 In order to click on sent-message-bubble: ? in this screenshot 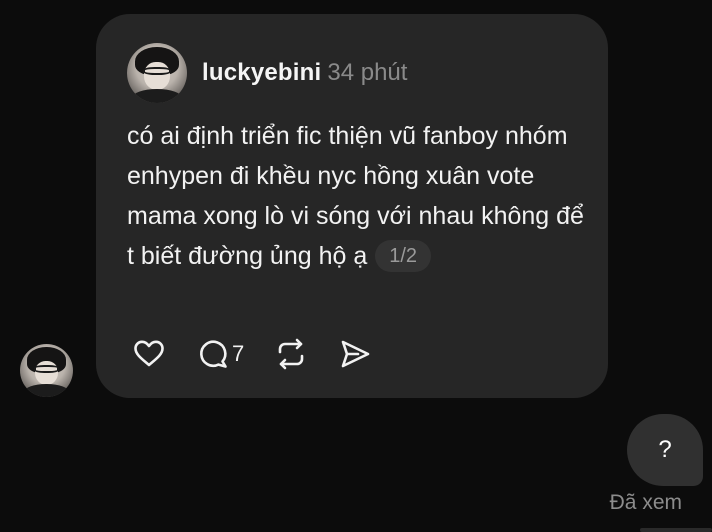, I will do `click(665, 450)`.